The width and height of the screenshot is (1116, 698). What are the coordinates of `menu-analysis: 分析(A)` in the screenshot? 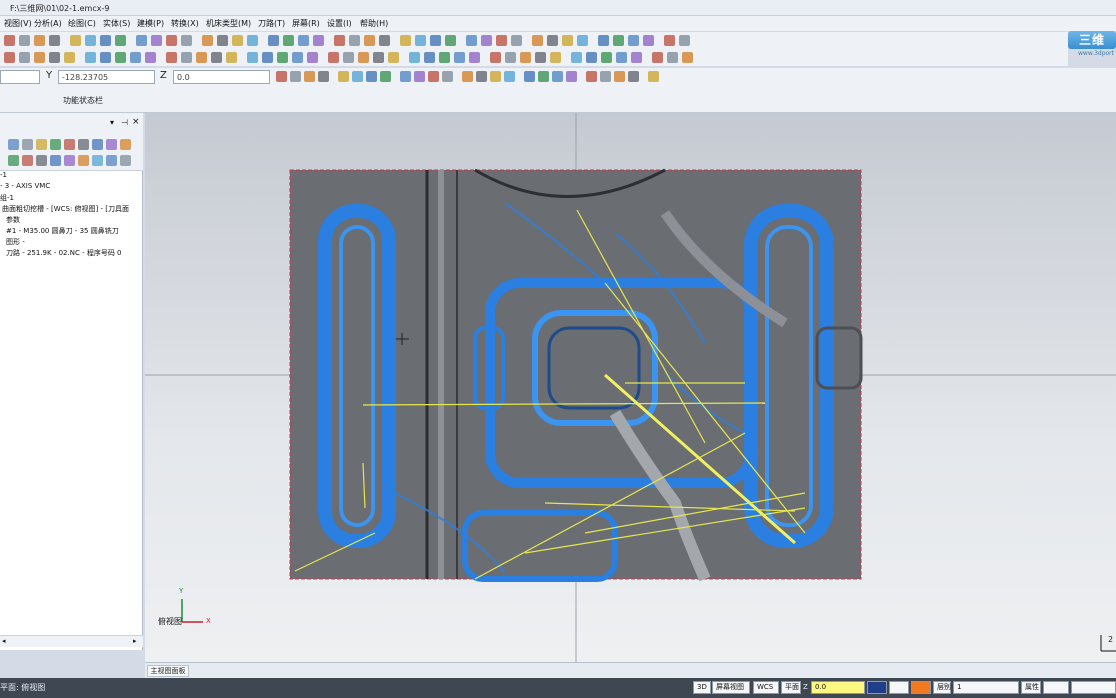 It's located at (48, 23).